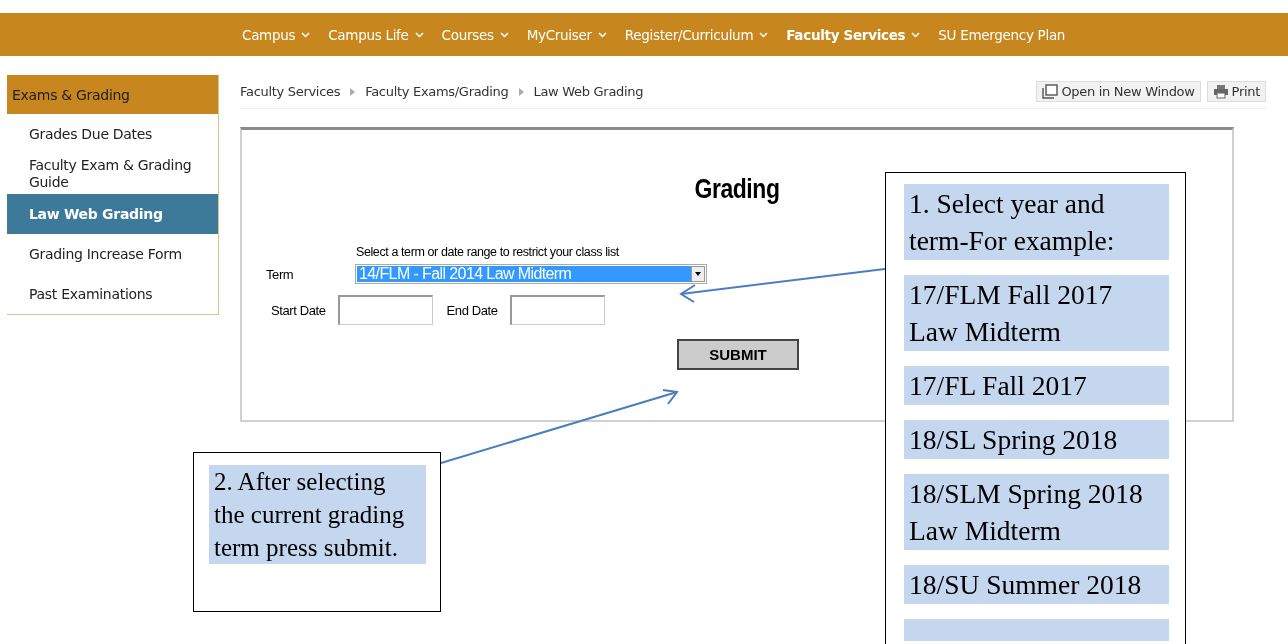 Image resolution: width=1288 pixels, height=644 pixels. Describe the element at coordinates (1036, 439) in the screenshot. I see `callout-text: 18/SL Spring 2018` at that location.